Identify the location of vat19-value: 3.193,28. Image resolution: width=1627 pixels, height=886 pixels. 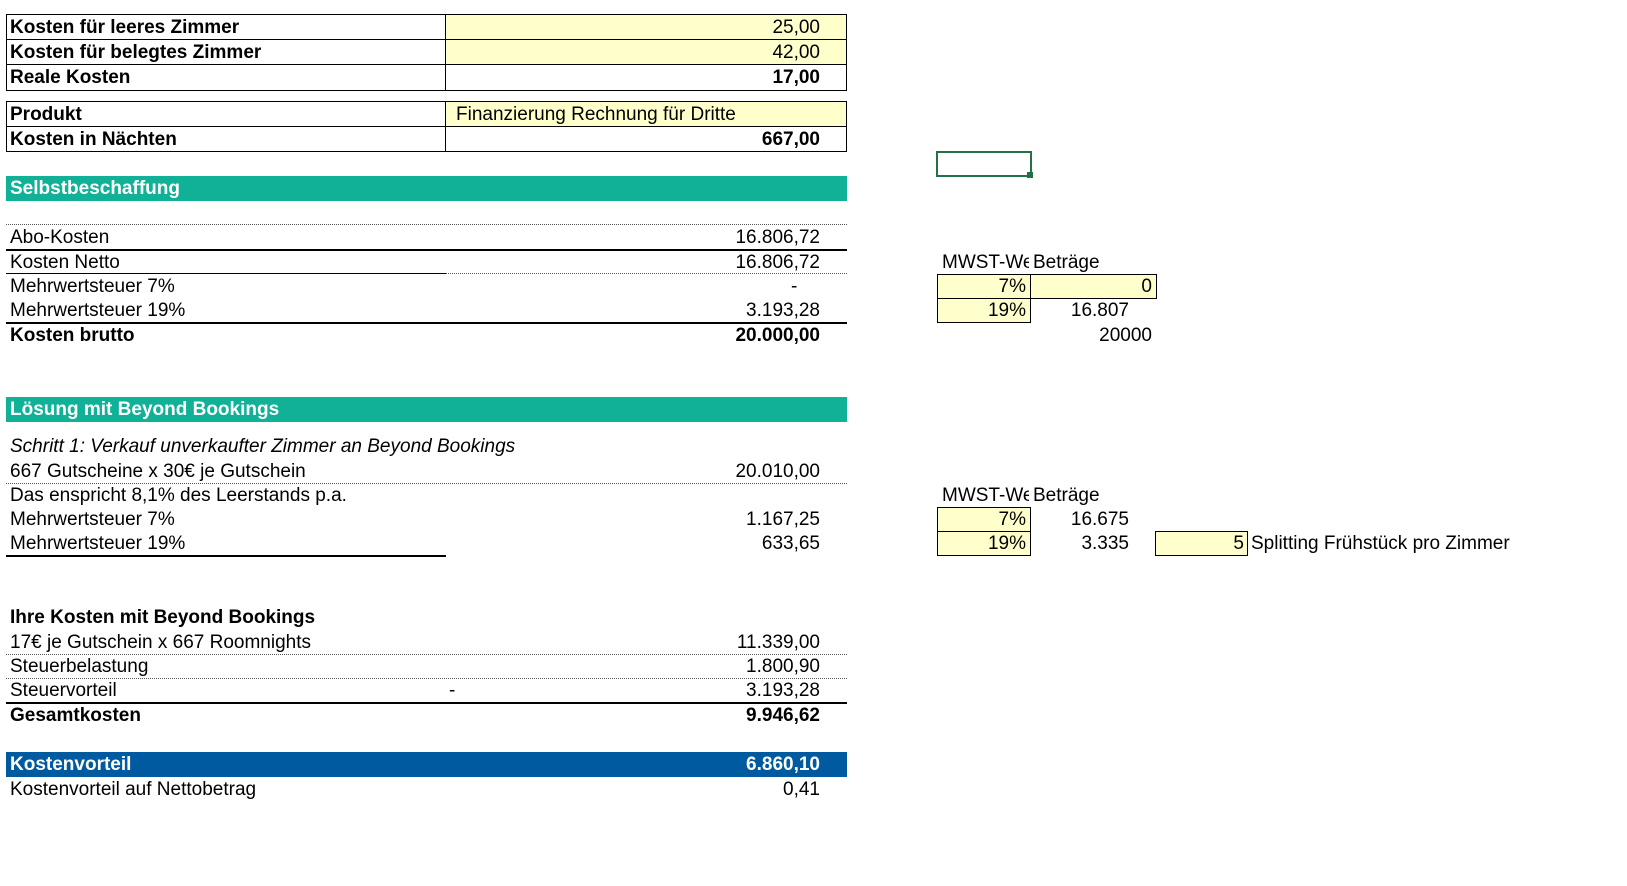
(783, 310).